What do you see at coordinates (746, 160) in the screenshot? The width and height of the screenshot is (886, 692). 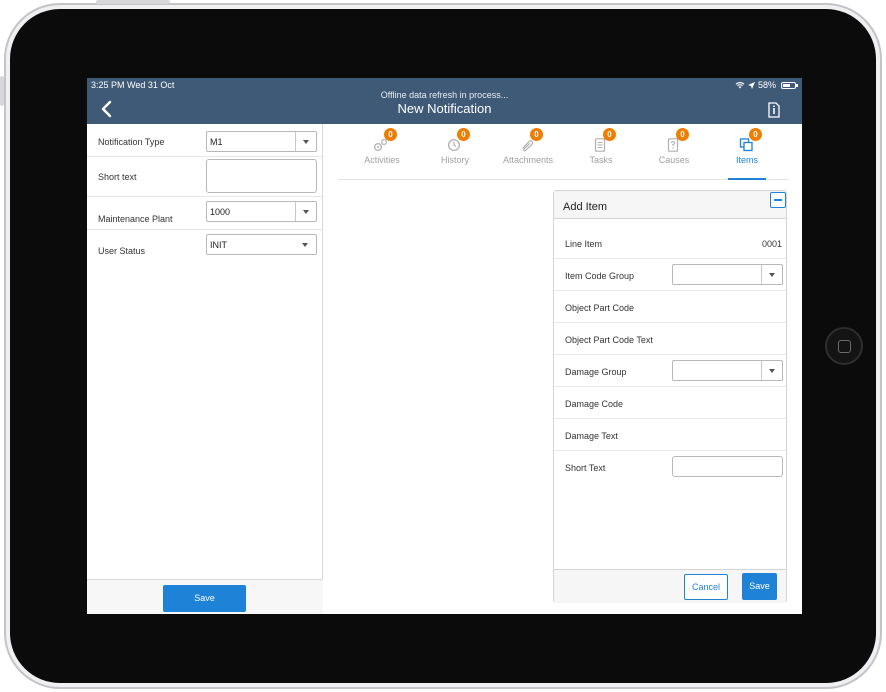 I see `tab-label: Items` at bounding box center [746, 160].